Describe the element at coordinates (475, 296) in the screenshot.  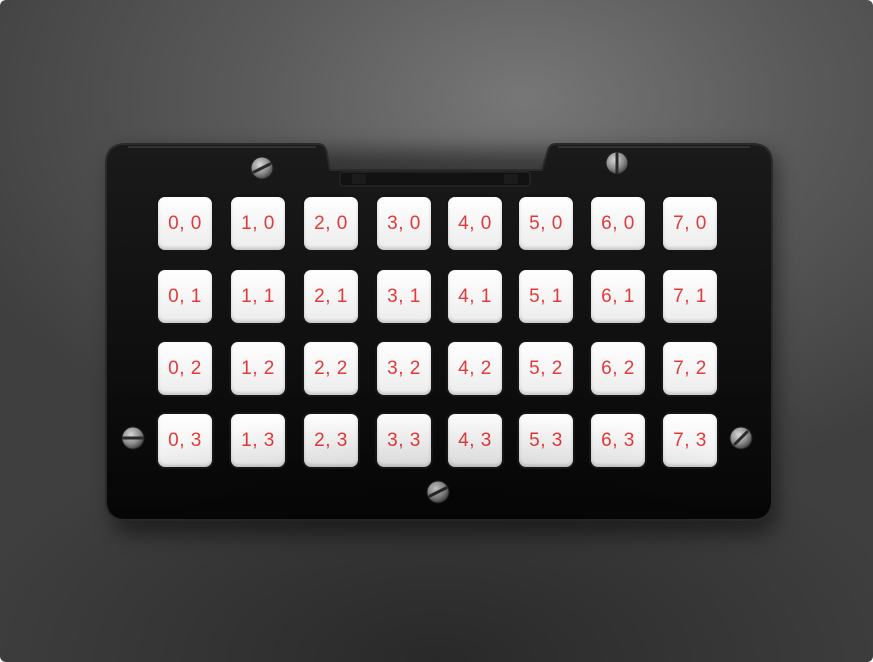
I see `key-4-1: 4, 1` at that location.